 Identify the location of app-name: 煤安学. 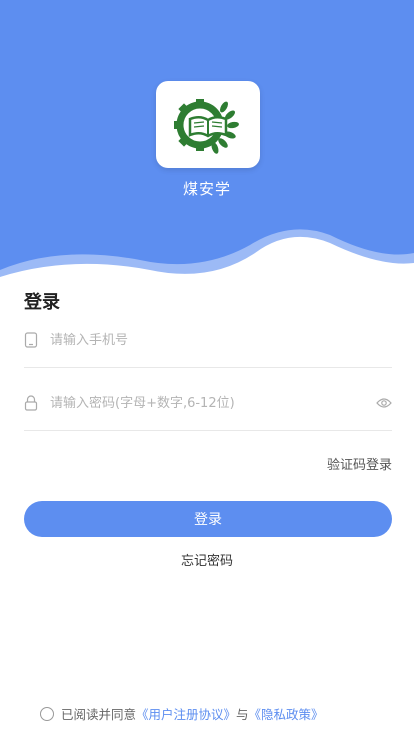
(206, 189).